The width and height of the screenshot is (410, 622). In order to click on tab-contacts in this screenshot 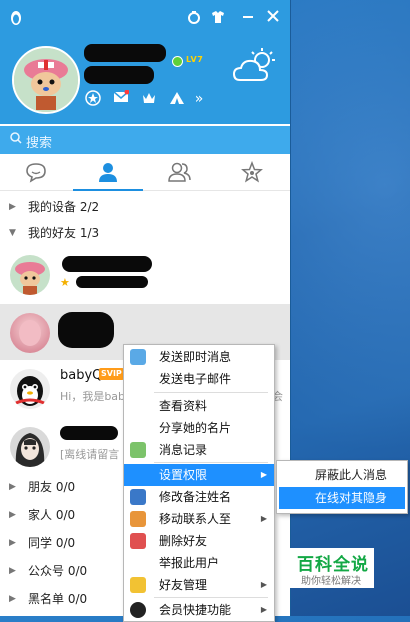, I will do `click(108, 172)`.